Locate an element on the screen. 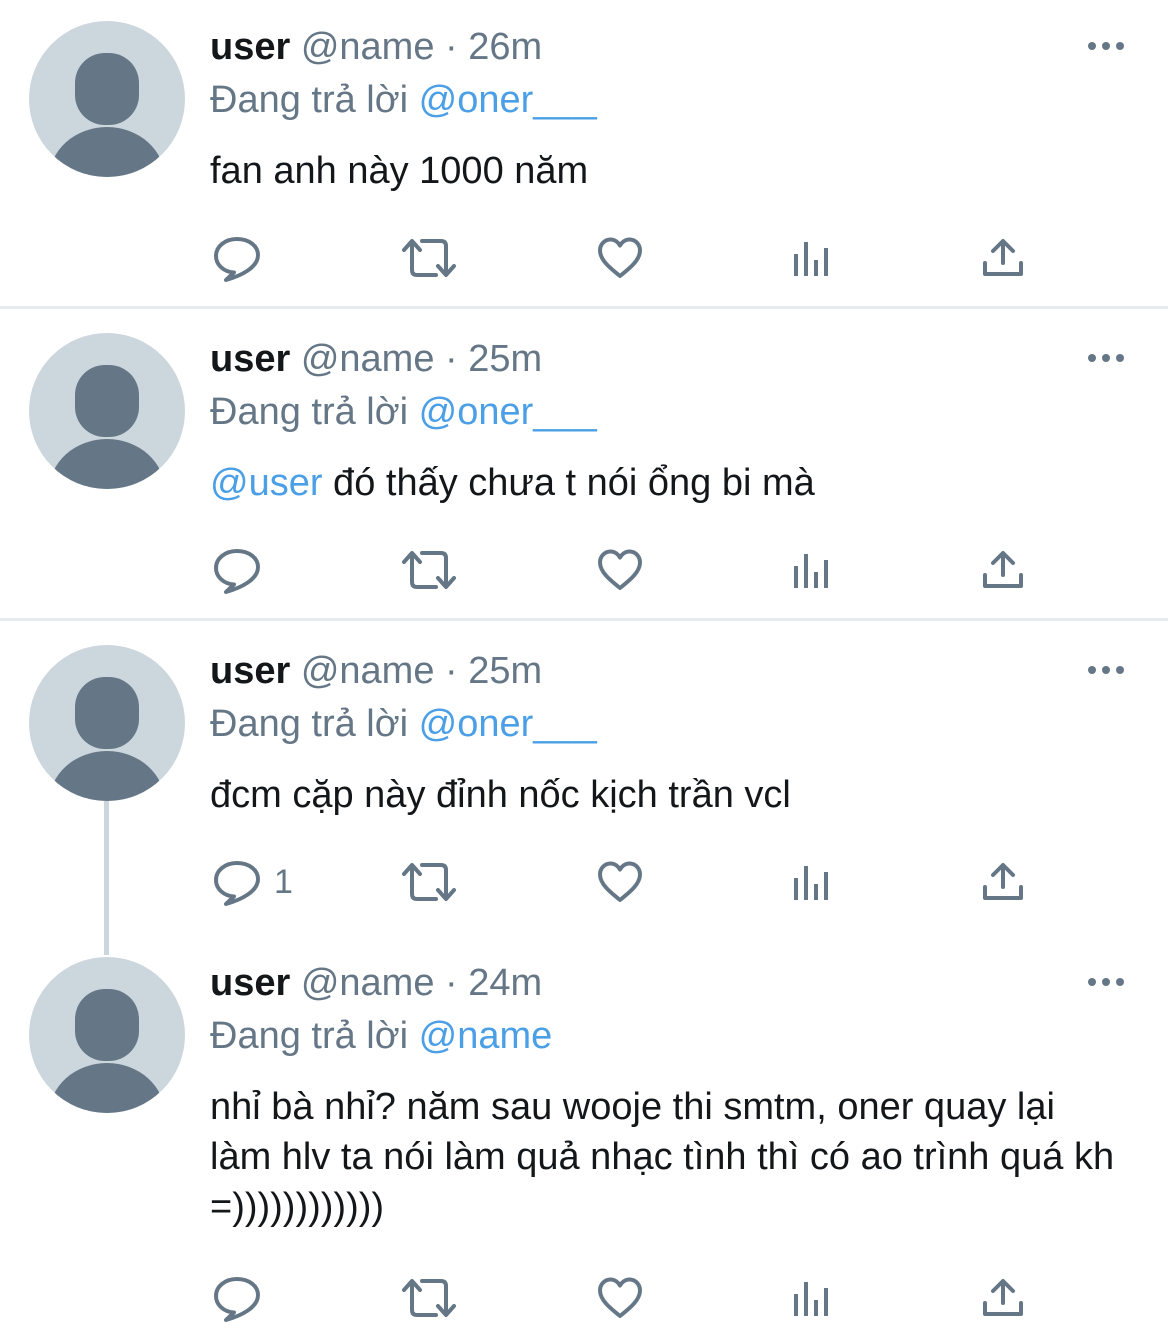 Image resolution: width=1168 pixels, height=1343 pixels. tweet-header: user @name · 24m is located at coordinates (376, 983).